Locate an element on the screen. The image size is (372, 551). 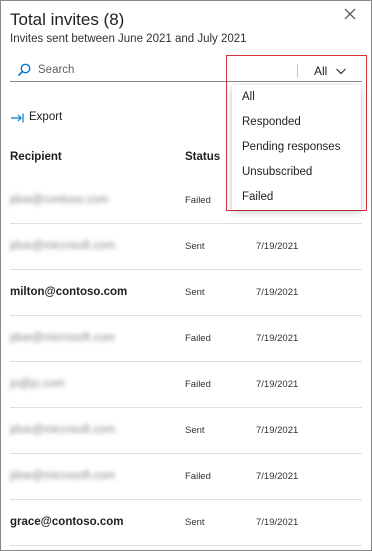
table-row: grace@contoso.com Sent 7/19/2021 is located at coordinates (186, 523).